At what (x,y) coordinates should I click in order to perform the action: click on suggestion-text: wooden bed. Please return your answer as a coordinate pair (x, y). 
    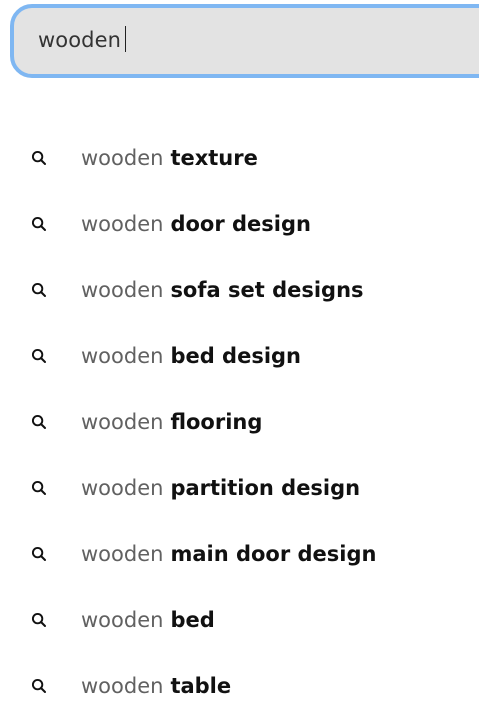
    Looking at the image, I should click on (148, 620).